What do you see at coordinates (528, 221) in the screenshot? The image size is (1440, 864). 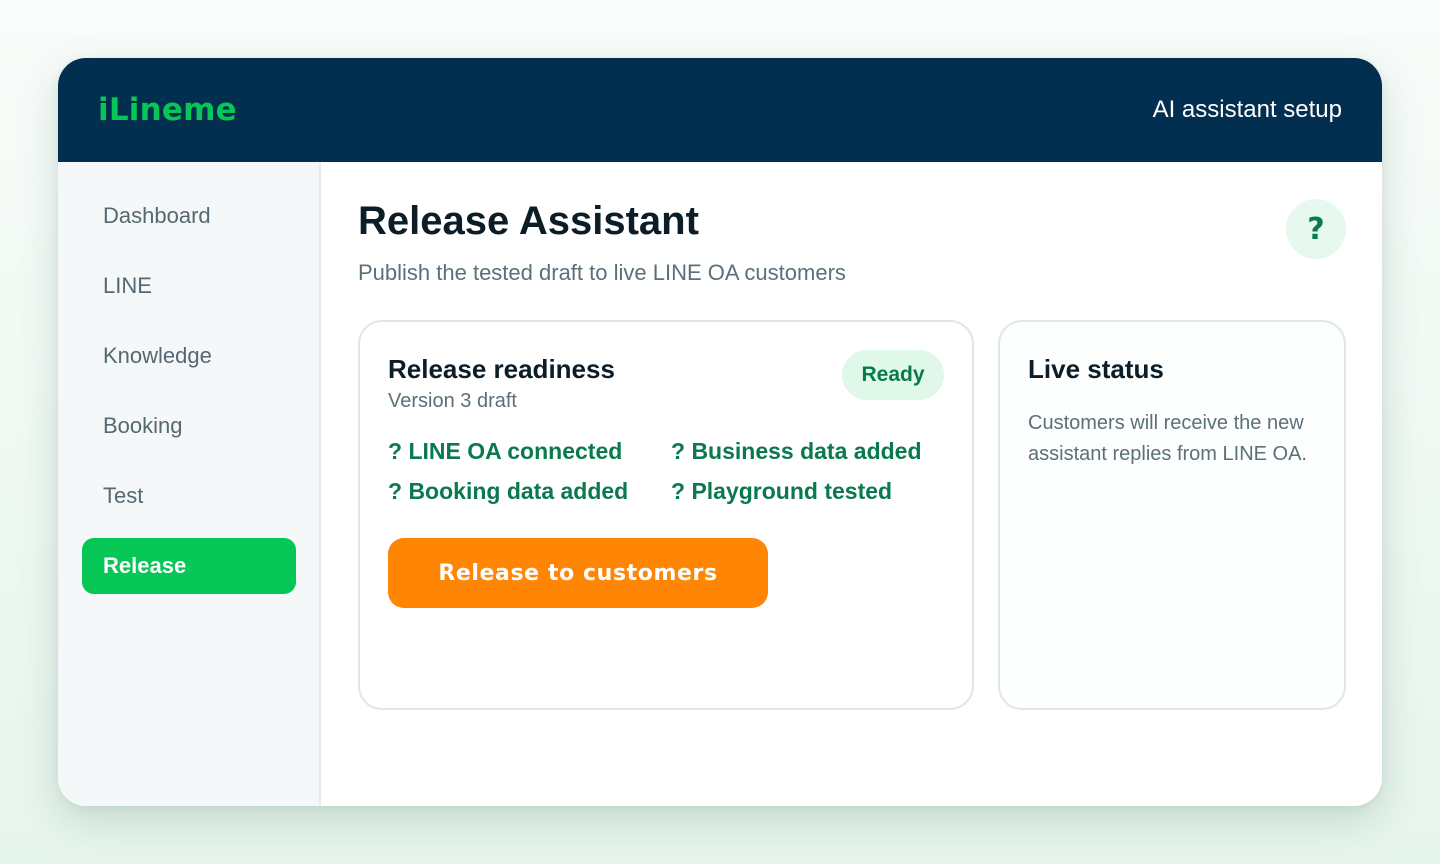 I see `page-title: Release Assistant` at bounding box center [528, 221].